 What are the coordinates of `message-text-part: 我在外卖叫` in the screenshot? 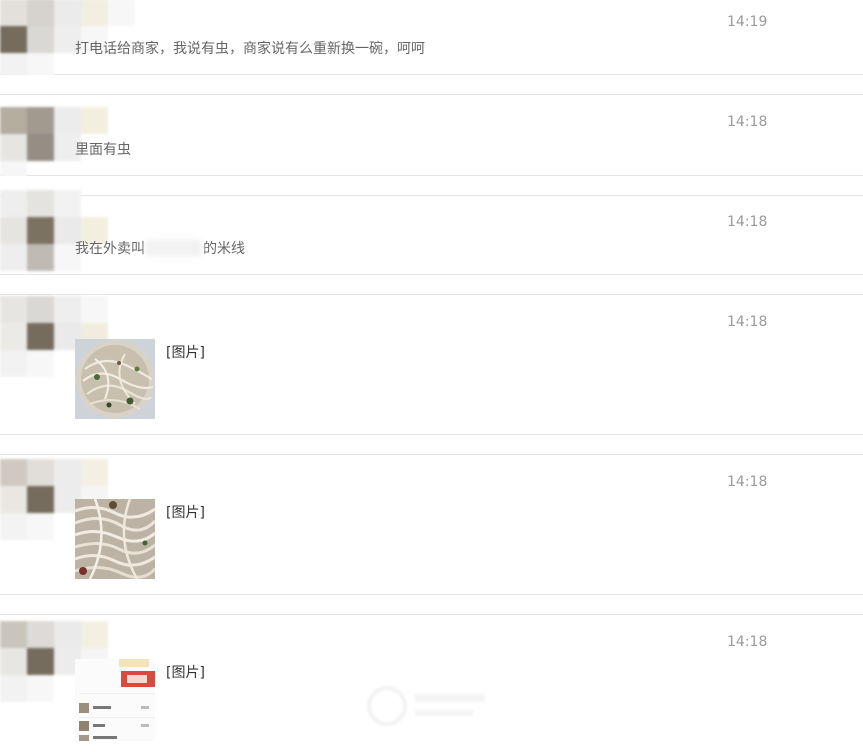 It's located at (110, 249).